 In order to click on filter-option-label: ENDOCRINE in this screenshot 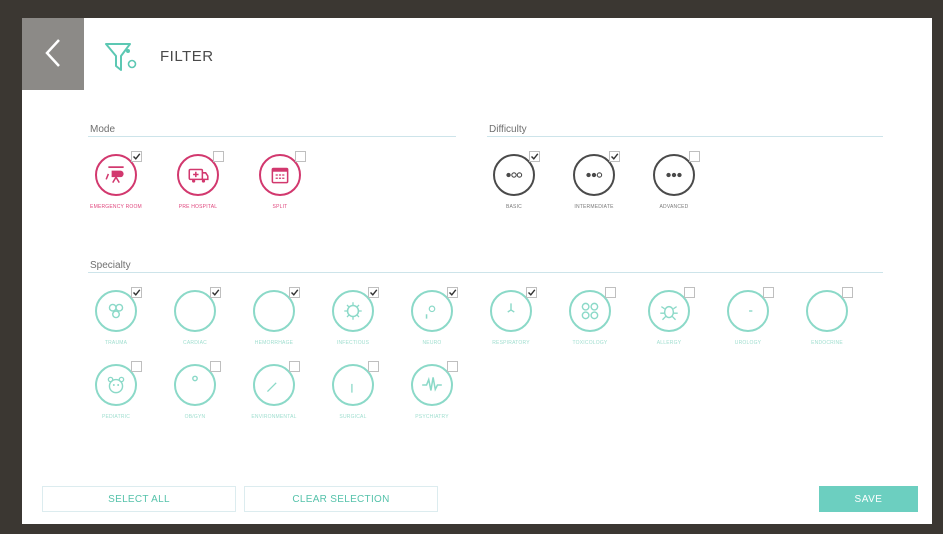, I will do `click(827, 343)`.